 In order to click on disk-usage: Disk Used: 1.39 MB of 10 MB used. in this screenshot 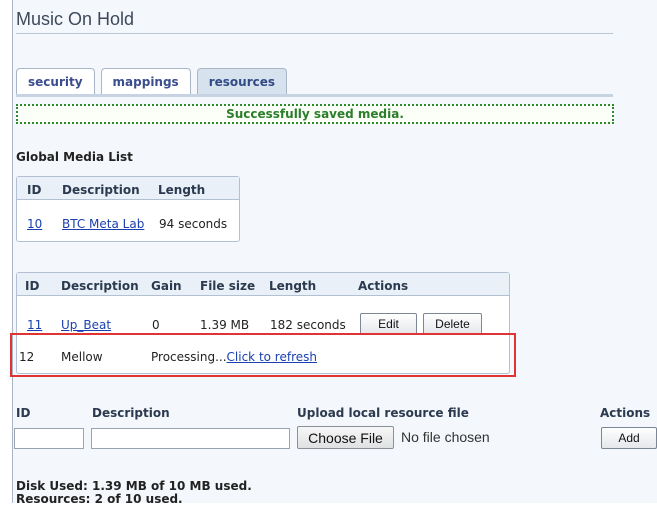, I will do `click(134, 486)`.